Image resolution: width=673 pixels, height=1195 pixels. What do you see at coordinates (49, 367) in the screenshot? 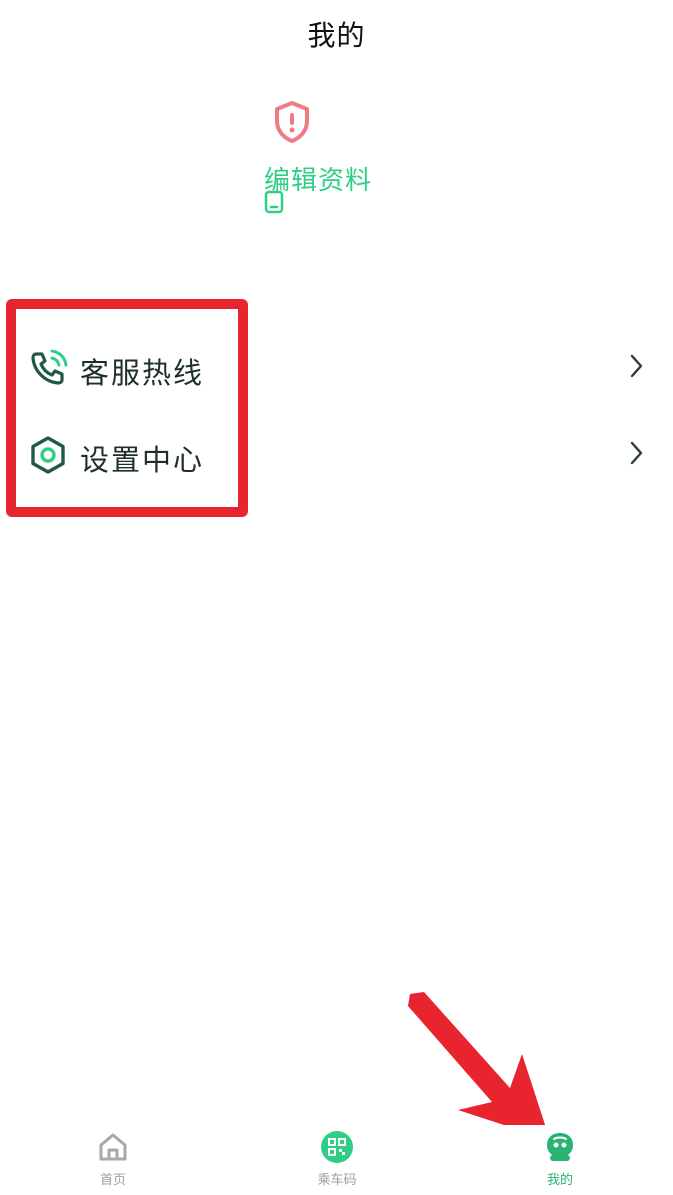
I see `phone-call-icon` at bounding box center [49, 367].